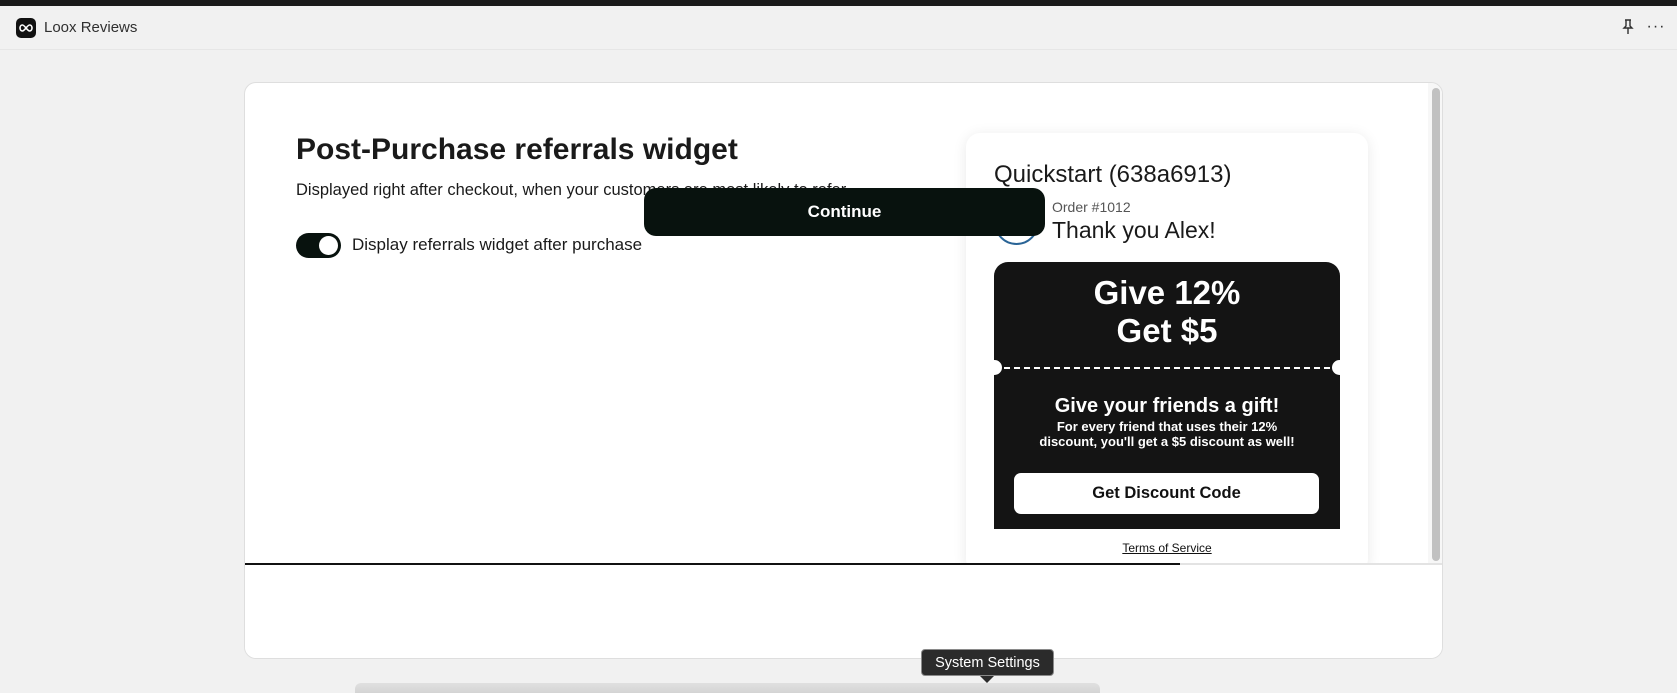 This screenshot has height=693, width=1677. Describe the element at coordinates (1167, 330) in the screenshot. I see `get-line: Get $5` at that location.